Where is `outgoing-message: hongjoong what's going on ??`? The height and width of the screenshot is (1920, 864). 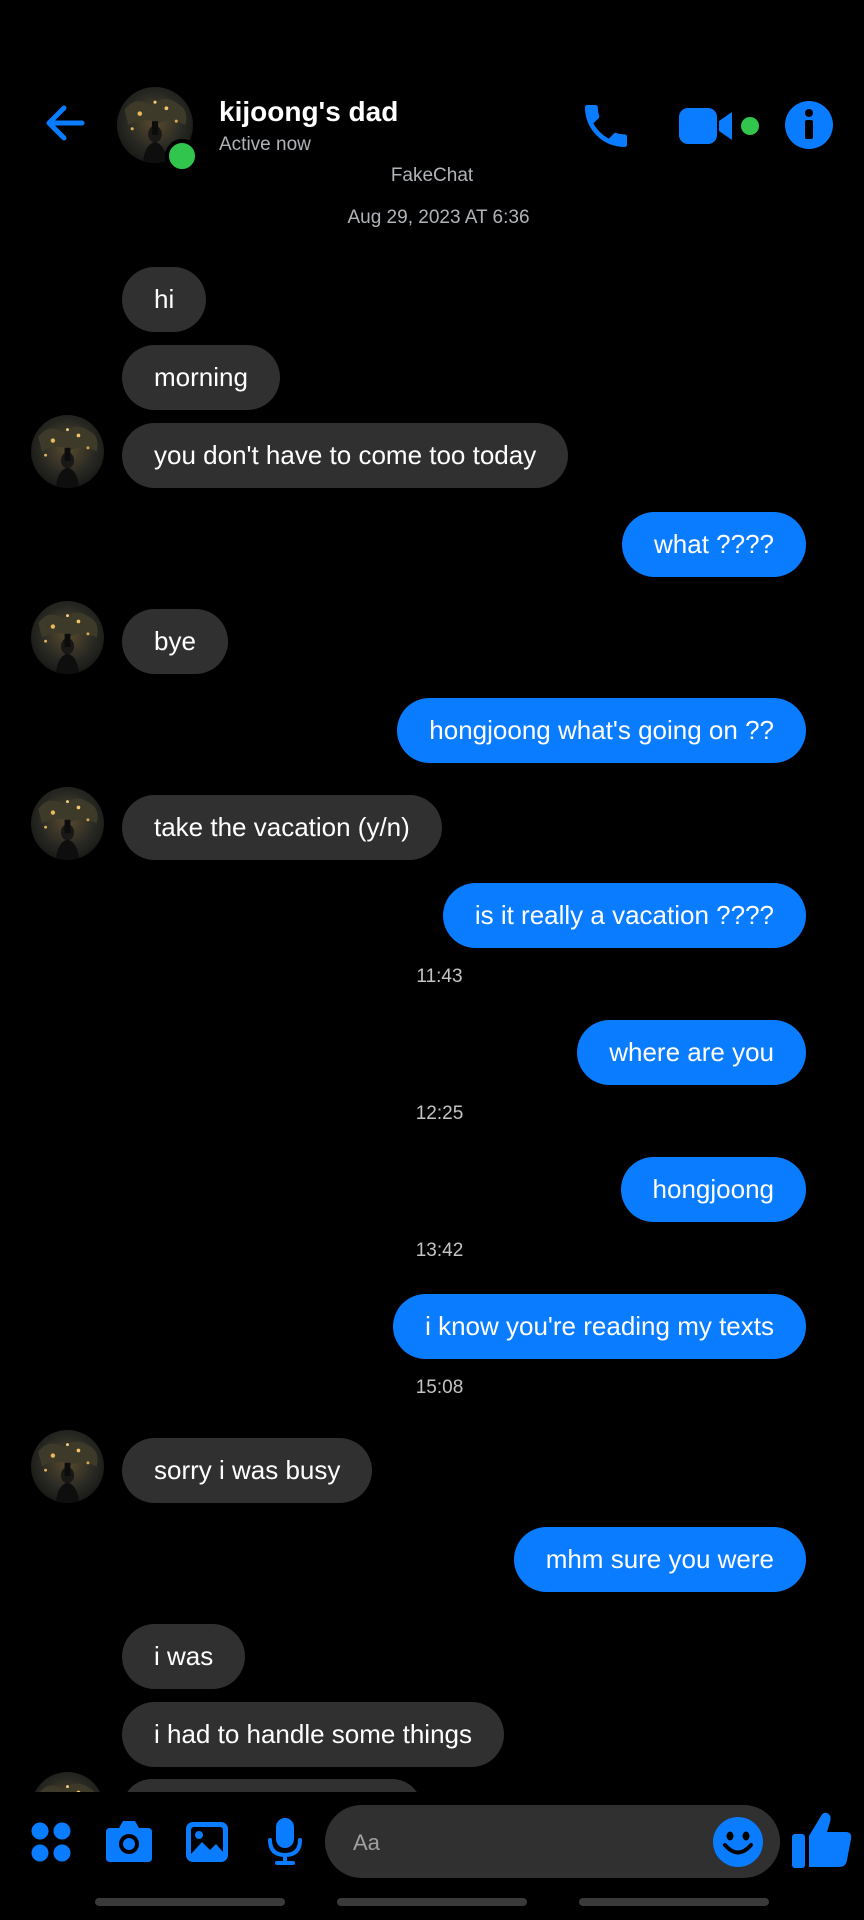
outgoing-message: hongjoong what's going on ?? is located at coordinates (601, 730).